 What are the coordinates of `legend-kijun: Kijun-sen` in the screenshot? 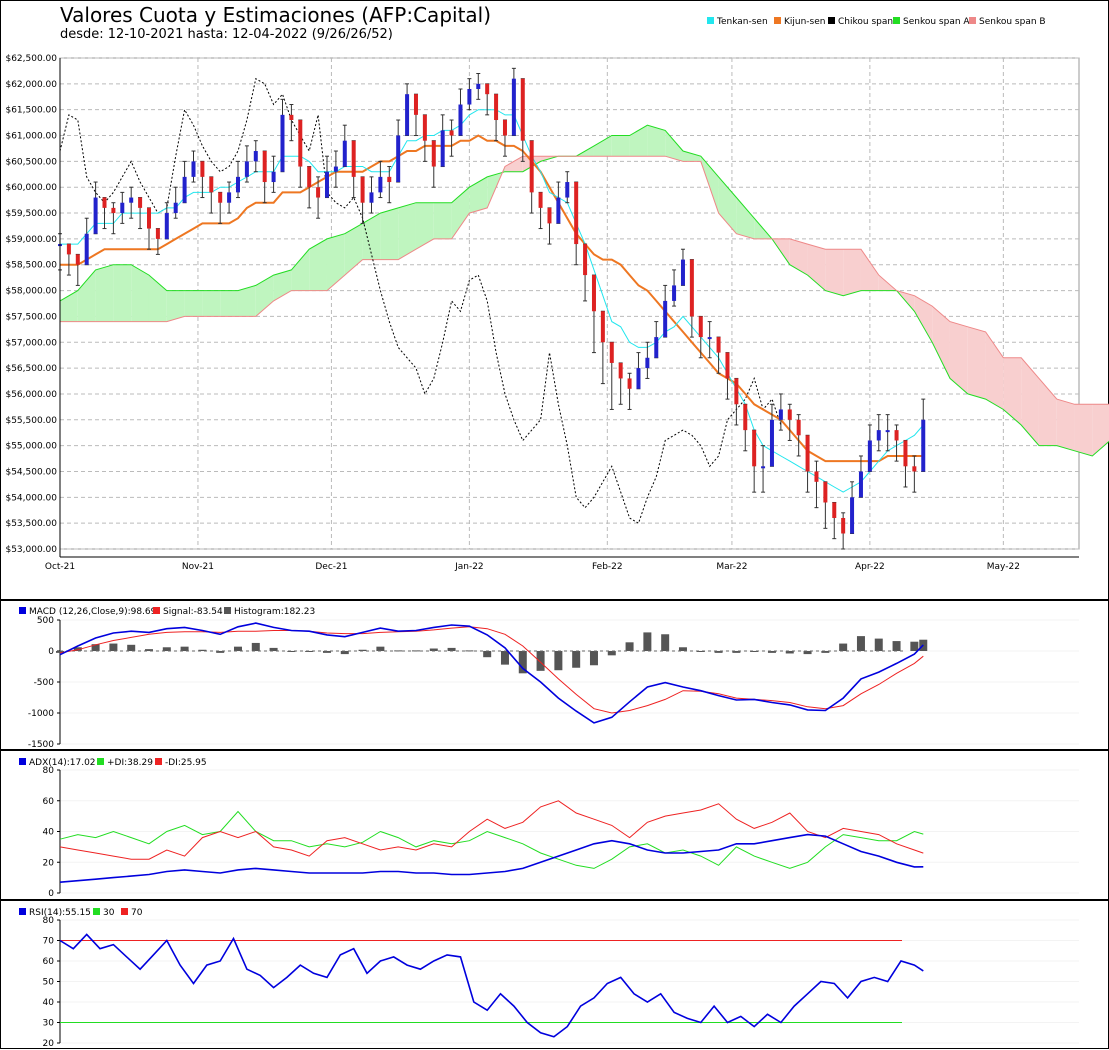 It's located at (805, 22).